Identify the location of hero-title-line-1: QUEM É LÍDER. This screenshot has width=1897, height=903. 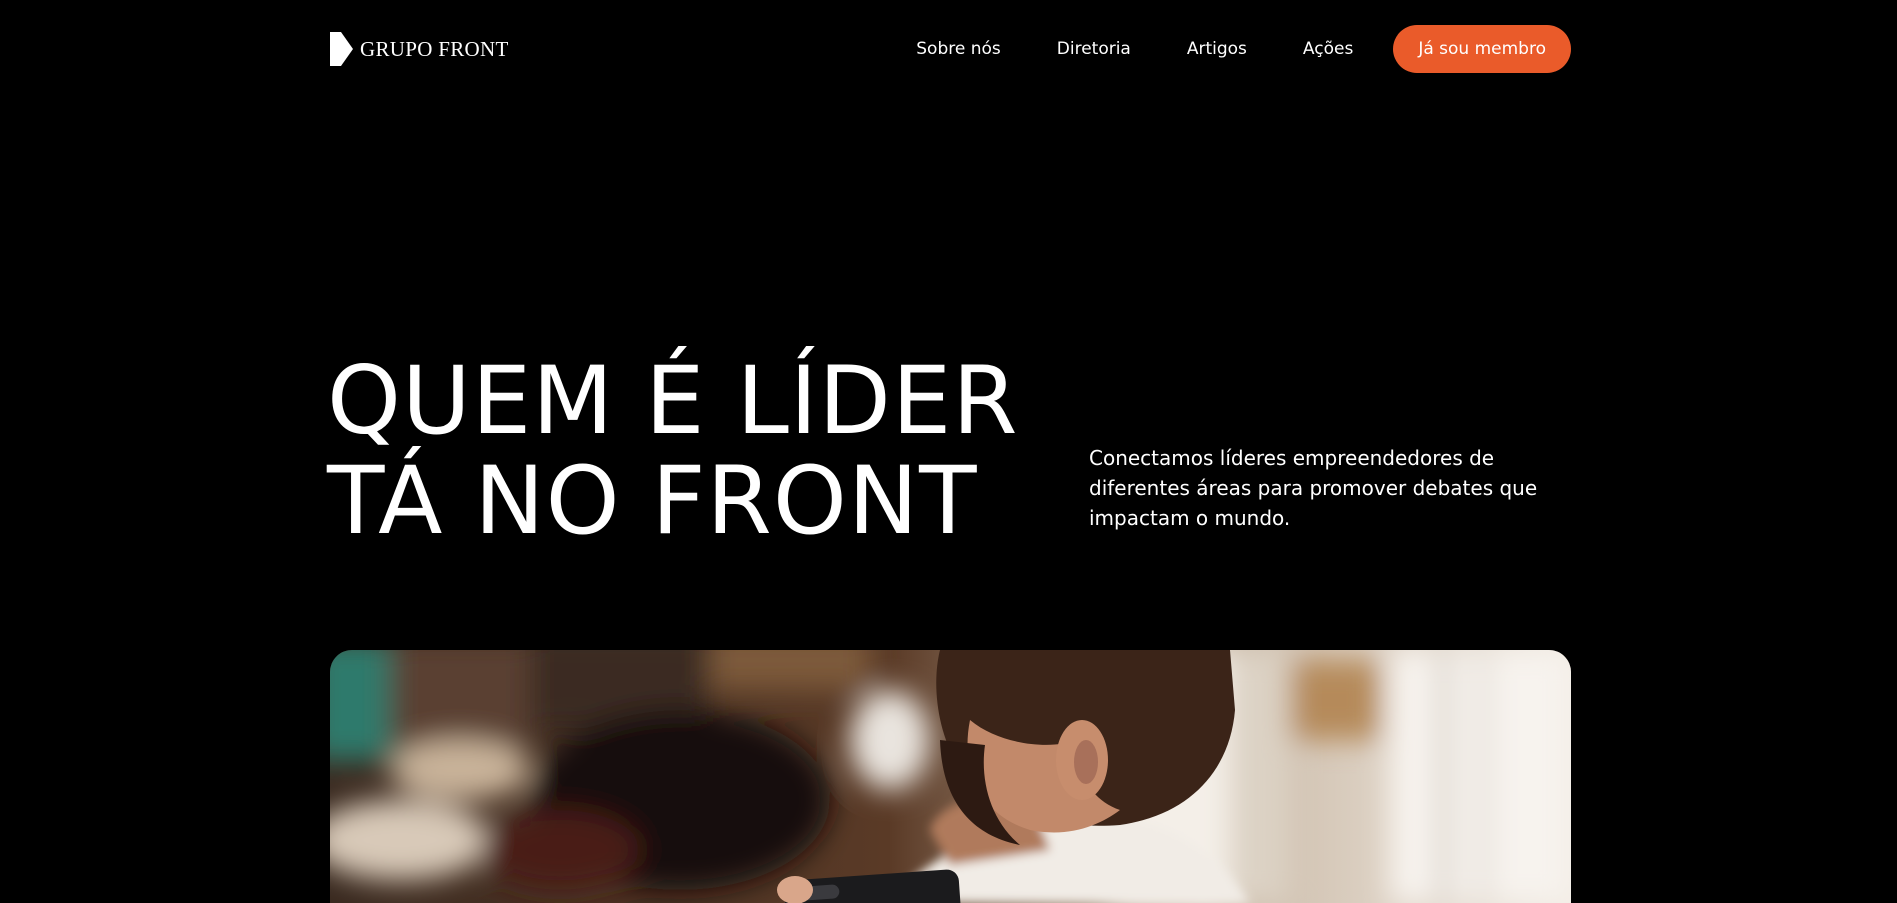
(673, 401).